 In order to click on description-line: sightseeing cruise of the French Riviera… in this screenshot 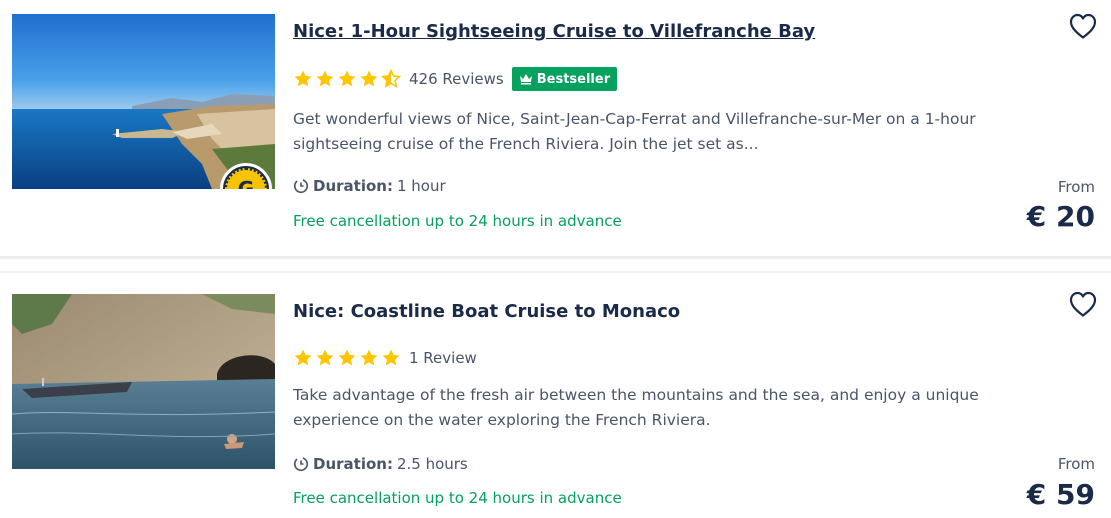, I will do `click(526, 144)`.